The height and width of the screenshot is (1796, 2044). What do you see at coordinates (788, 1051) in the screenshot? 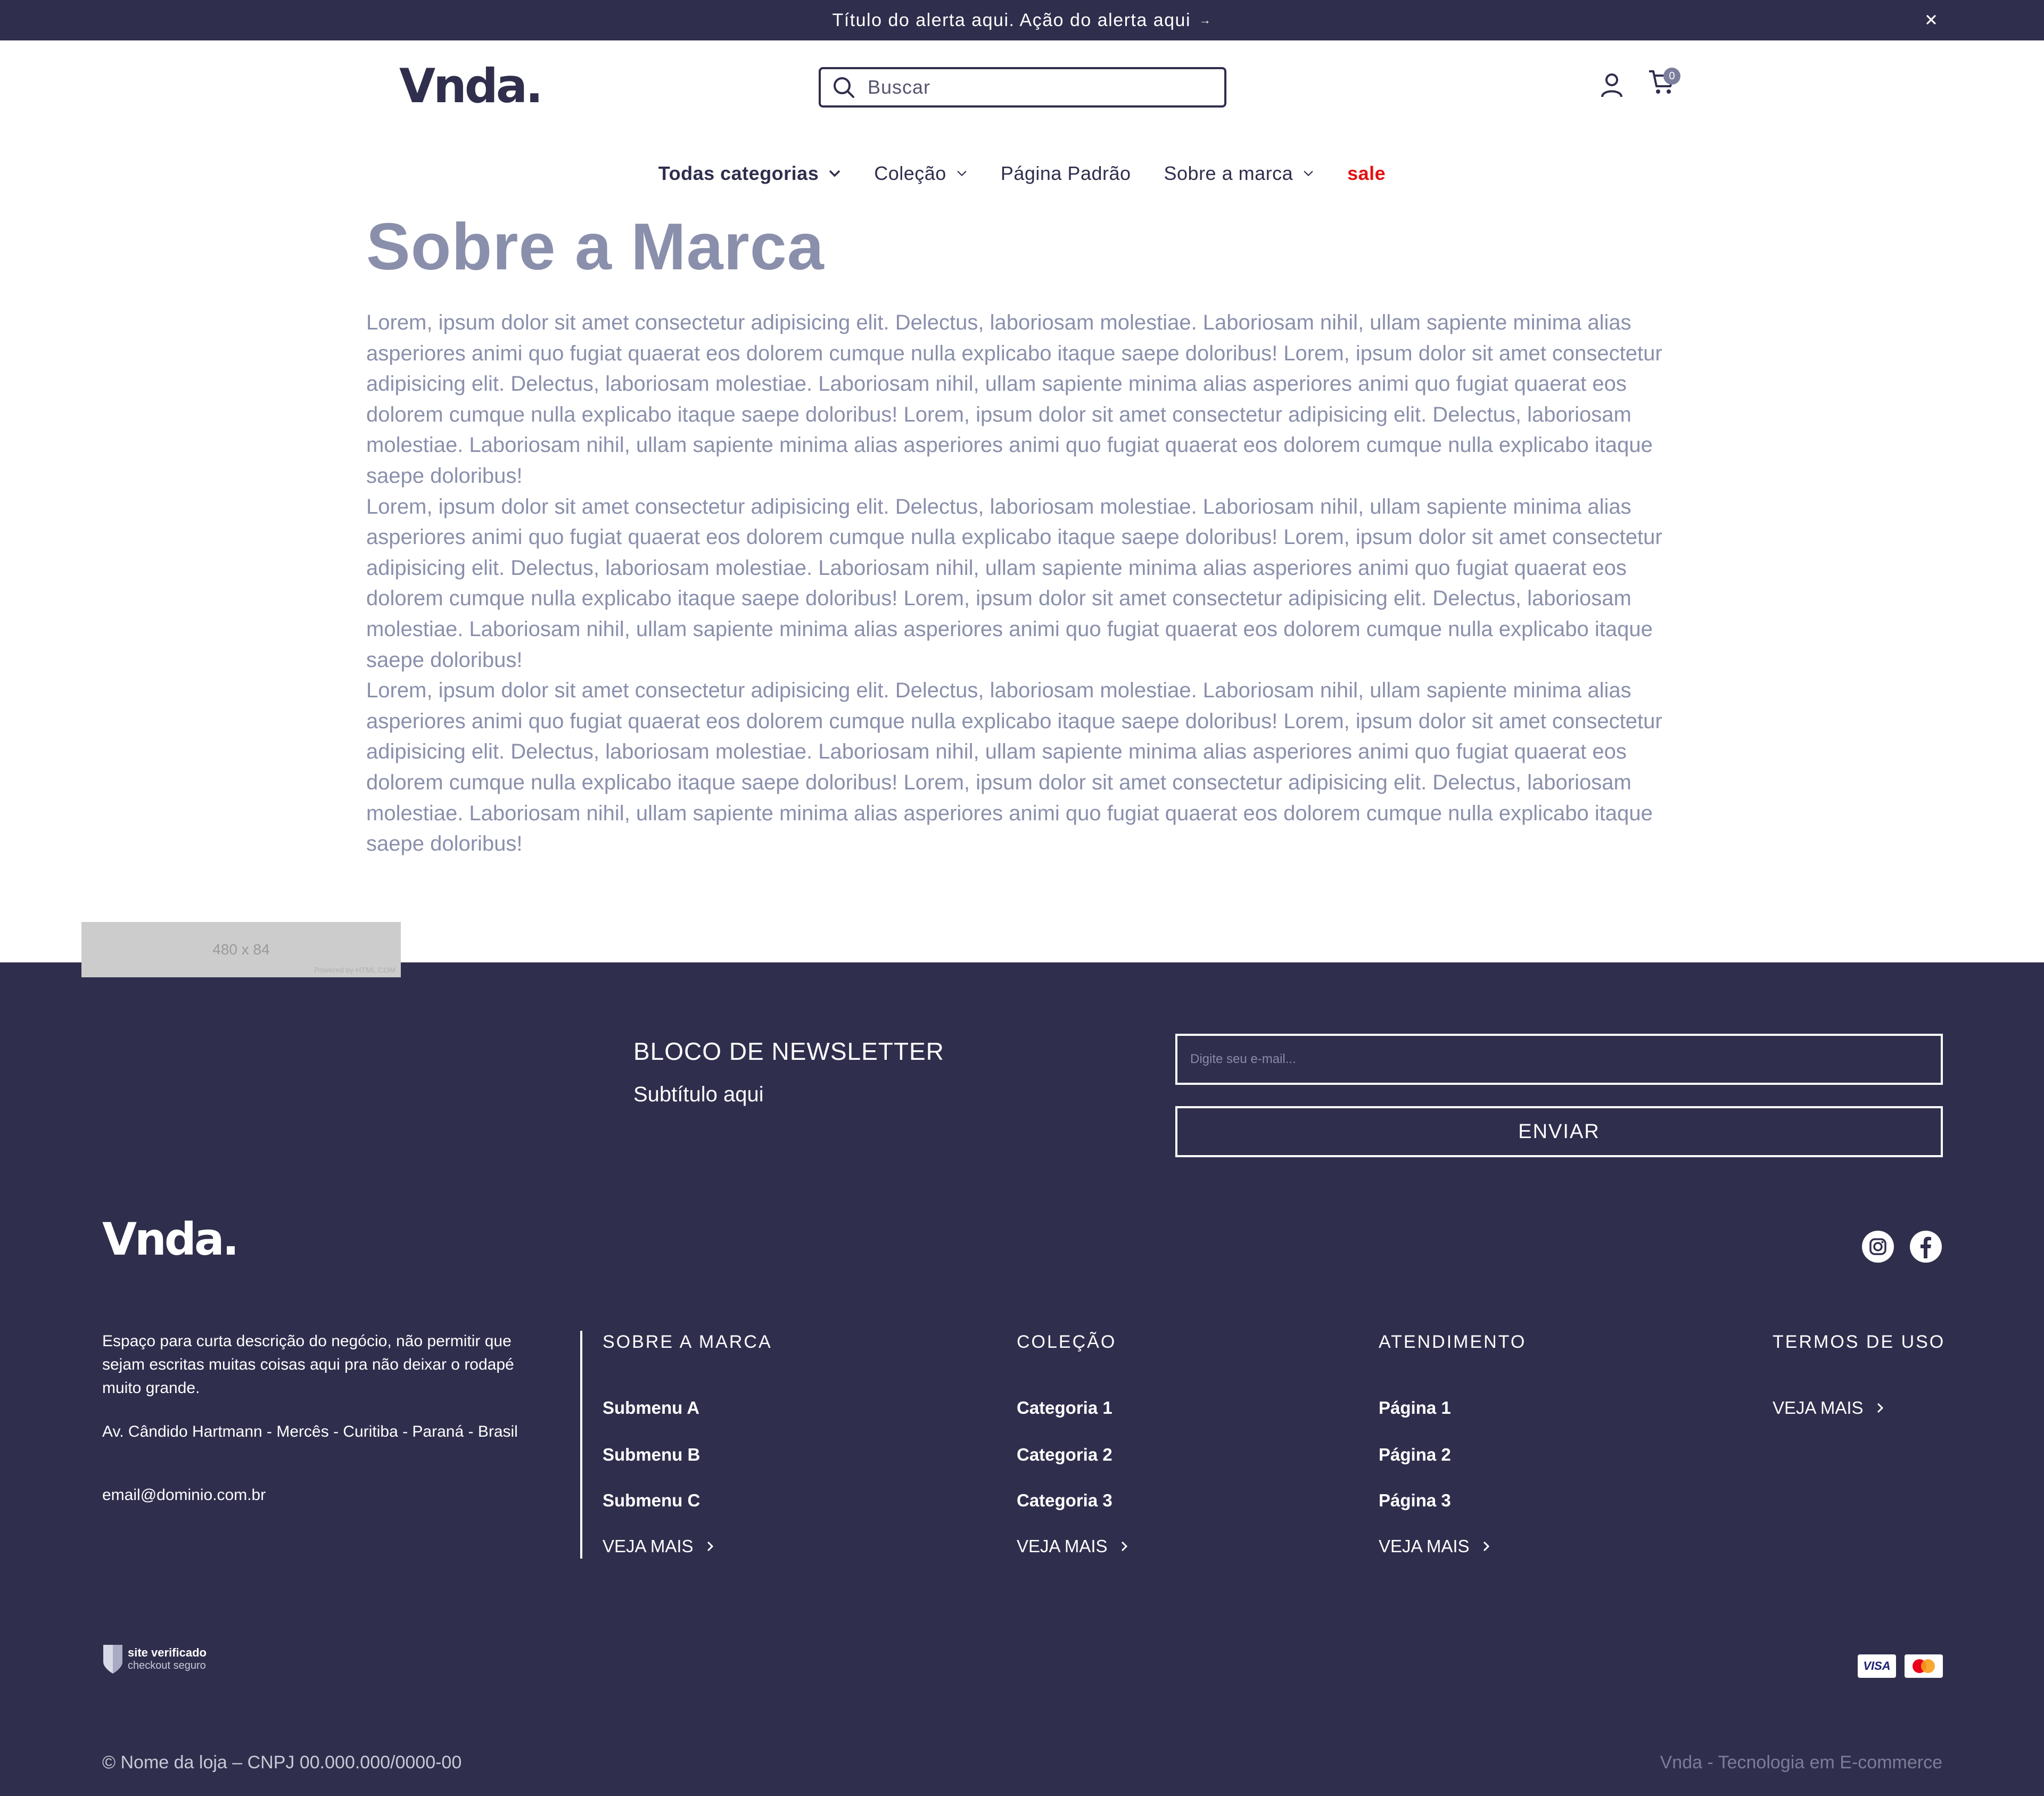
I see `newsletter-title: BLOCO DE NEWSLETTER` at bounding box center [788, 1051].